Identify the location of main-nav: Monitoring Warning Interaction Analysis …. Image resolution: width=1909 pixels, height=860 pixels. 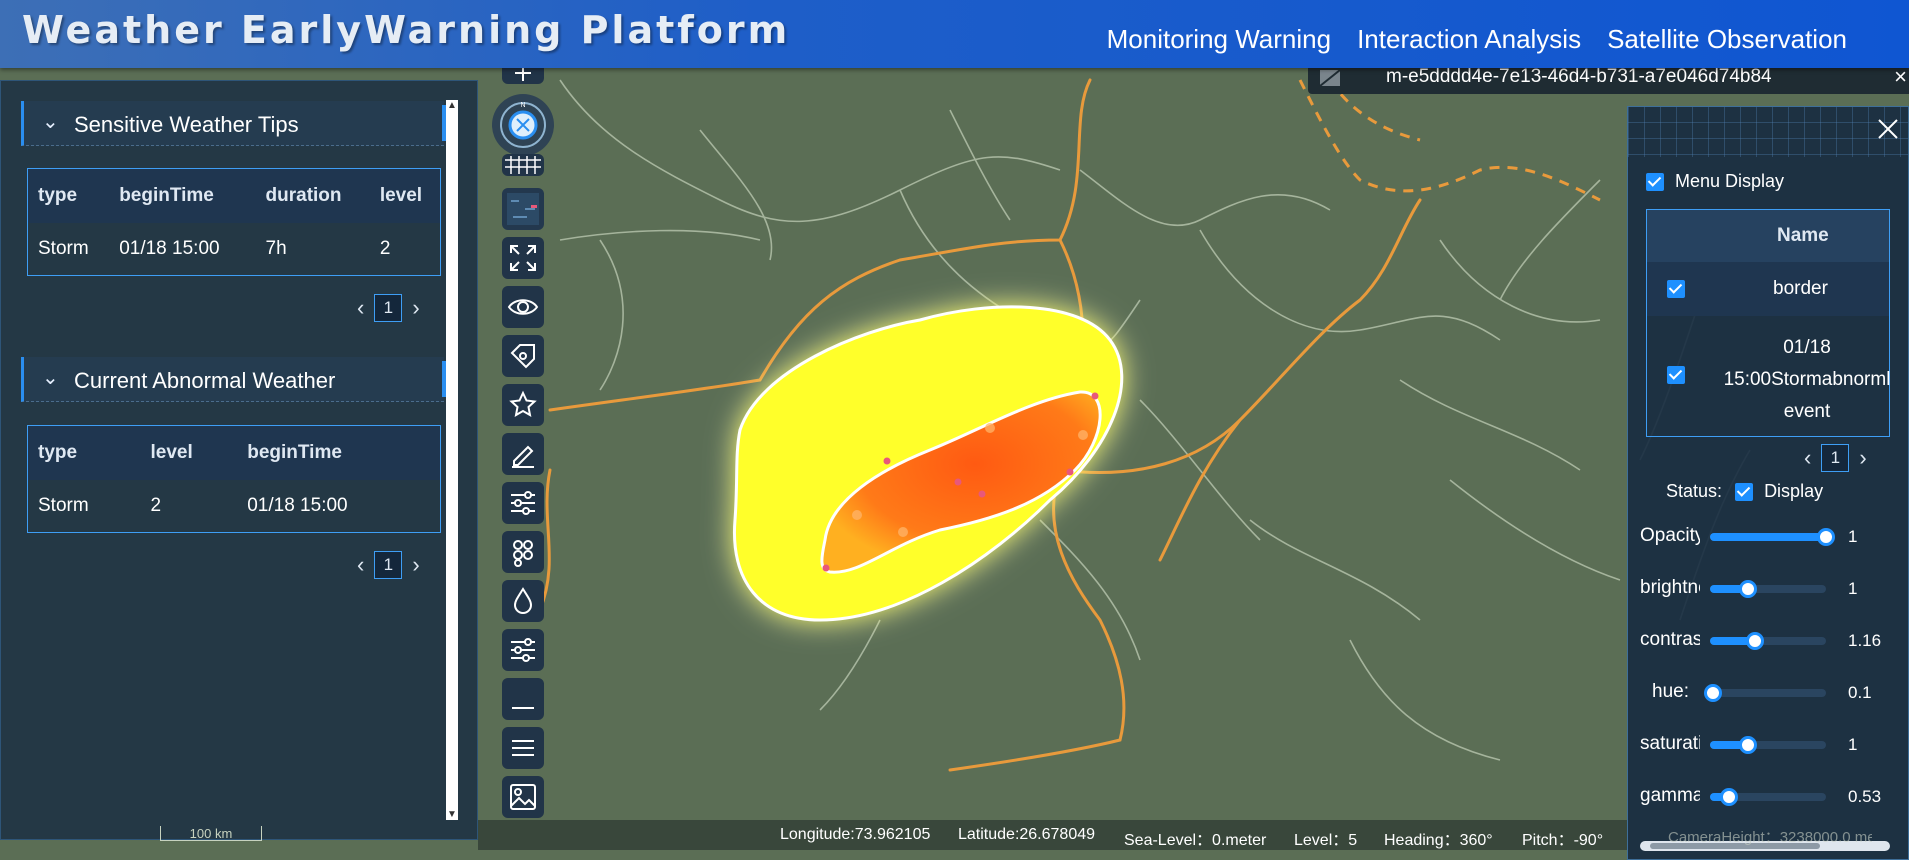
(1477, 39).